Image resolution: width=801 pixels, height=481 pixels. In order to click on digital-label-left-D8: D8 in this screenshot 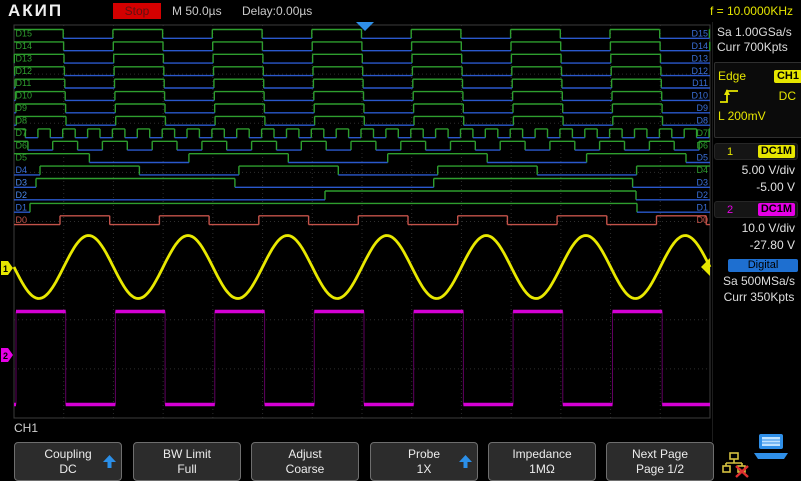, I will do `click(22, 120)`.